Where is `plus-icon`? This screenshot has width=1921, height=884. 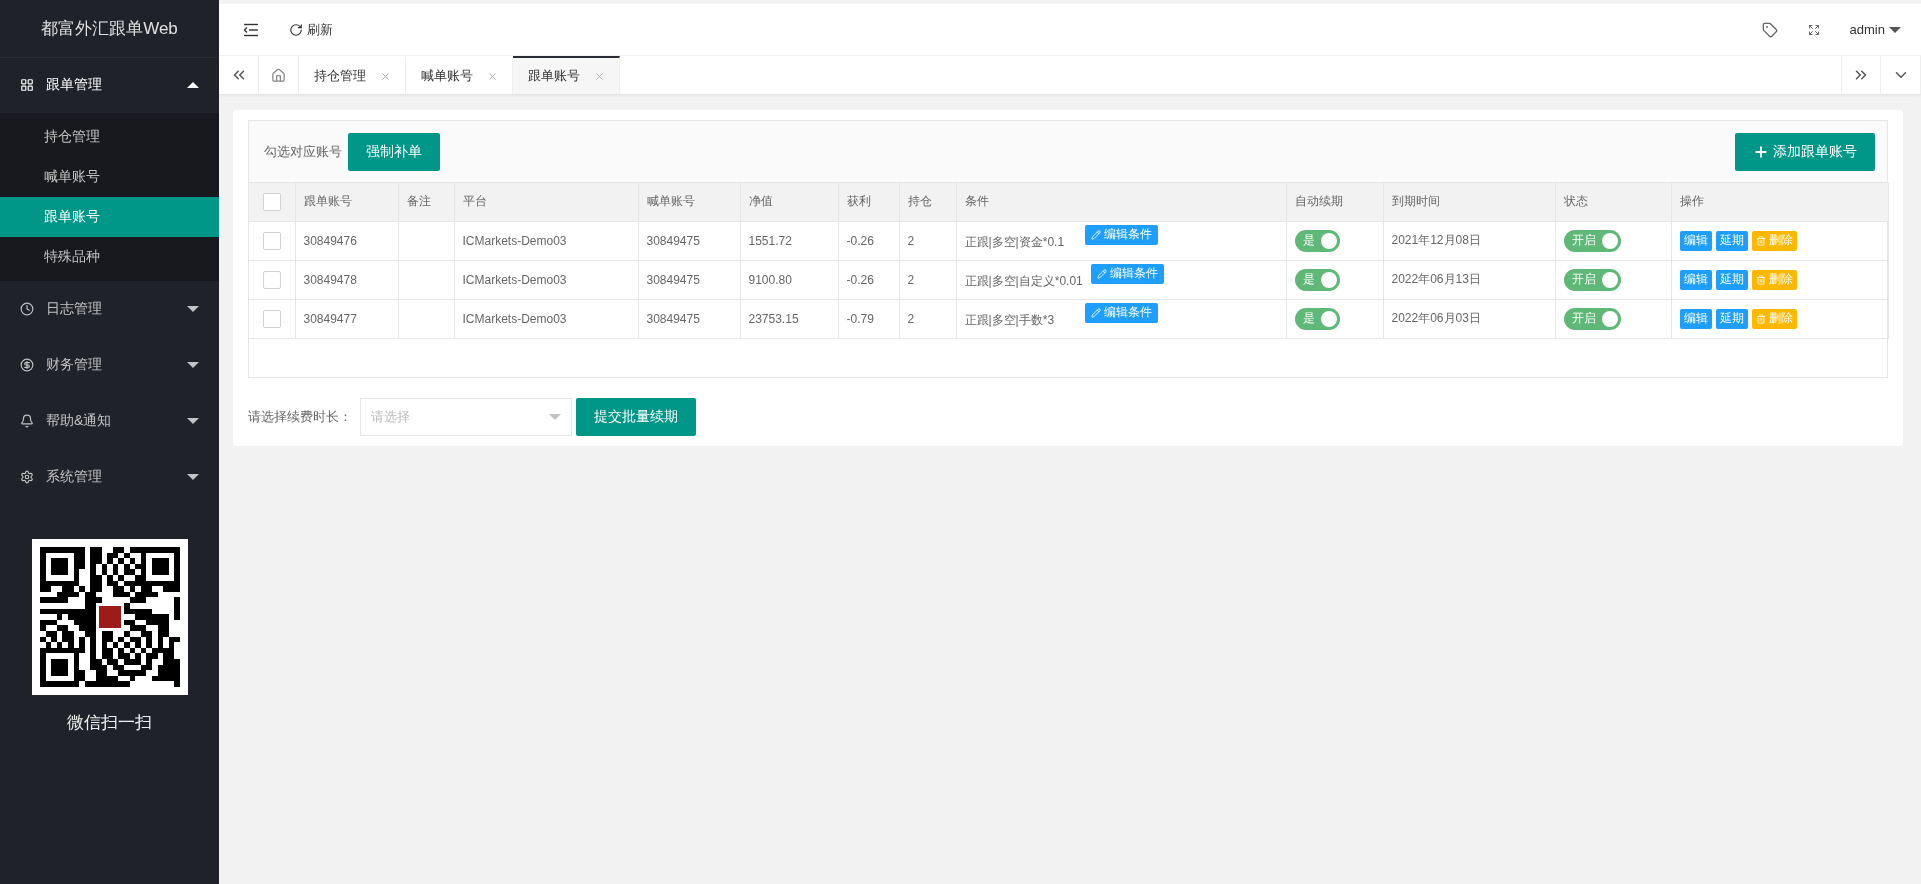 plus-icon is located at coordinates (1761, 151).